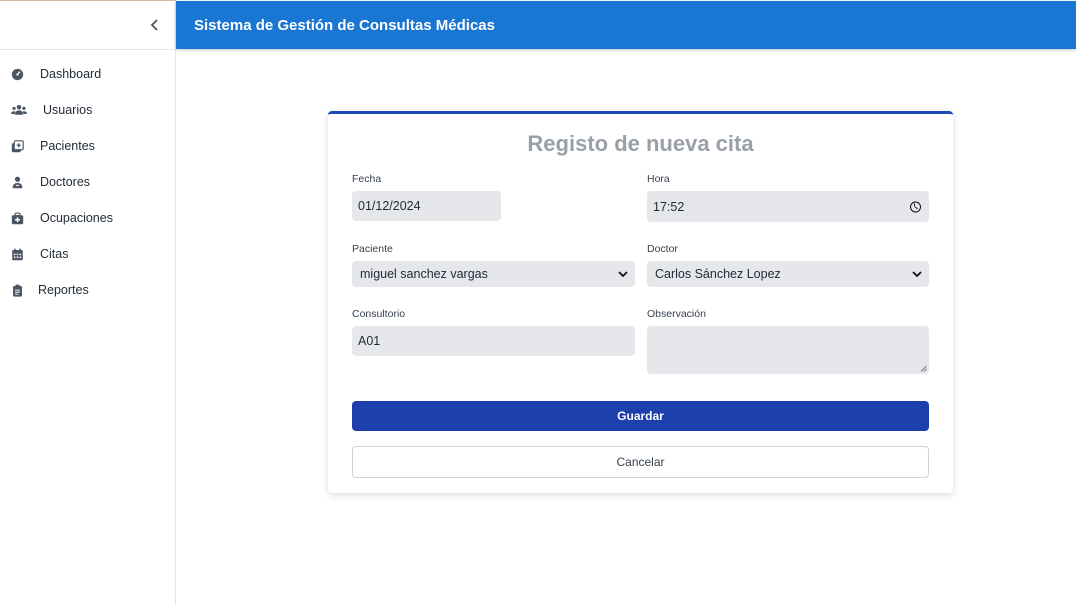 This screenshot has height=605, width=1076. I want to click on sidebar-item-ocupaciones: Ocupaciones, so click(87, 218).